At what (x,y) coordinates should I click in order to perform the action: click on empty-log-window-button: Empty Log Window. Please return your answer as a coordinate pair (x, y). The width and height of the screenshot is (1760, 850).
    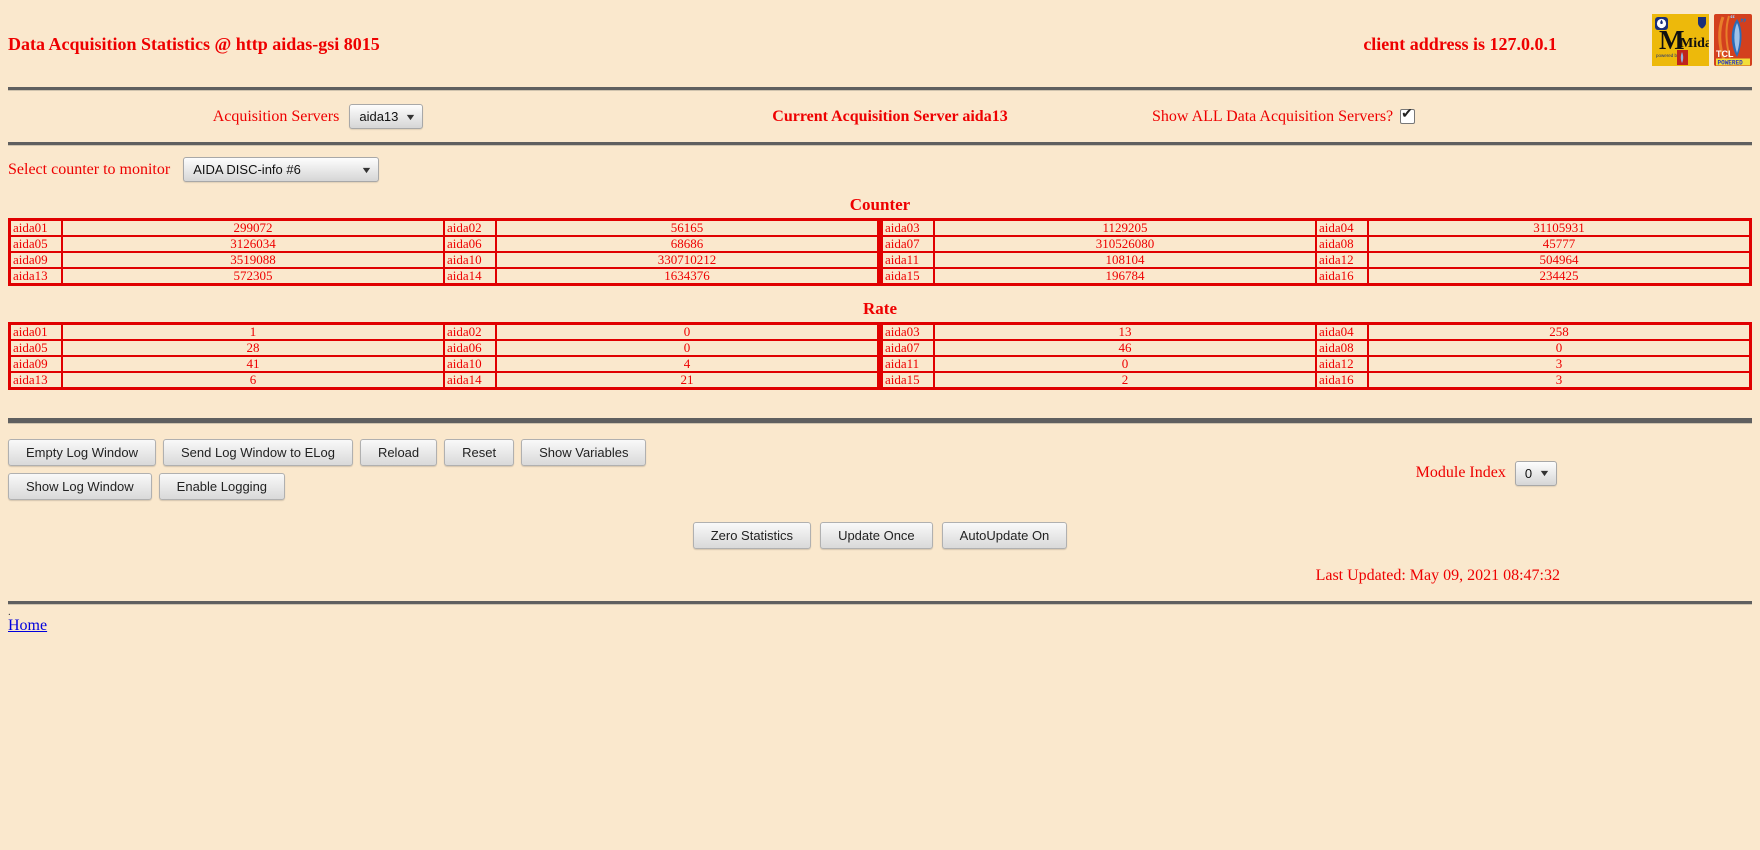
    Looking at the image, I should click on (82, 452).